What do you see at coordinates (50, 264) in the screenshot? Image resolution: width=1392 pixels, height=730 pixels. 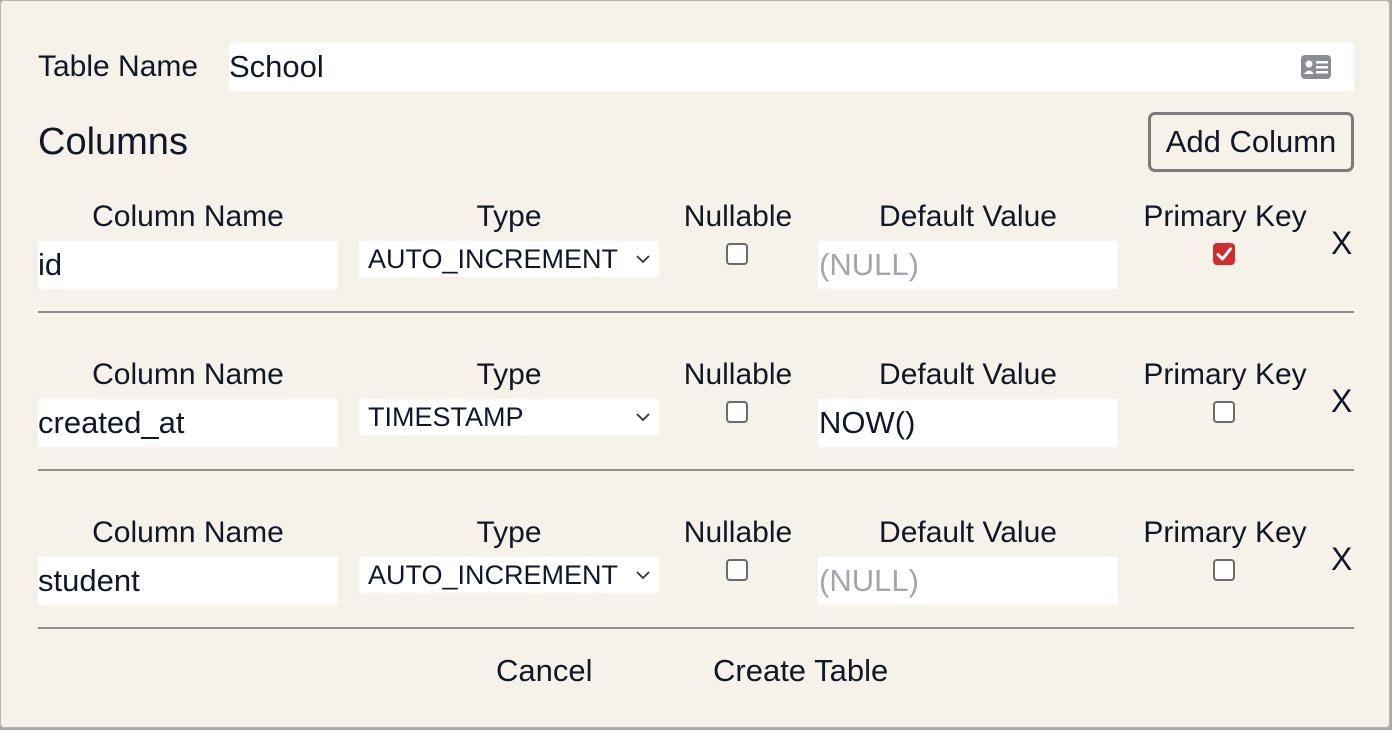 I see `column-name-value: id` at bounding box center [50, 264].